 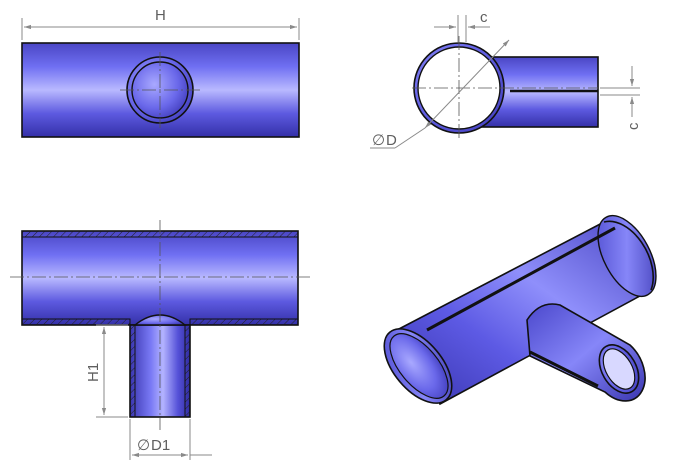 What do you see at coordinates (160, 15) in the screenshot?
I see `label-h: H` at bounding box center [160, 15].